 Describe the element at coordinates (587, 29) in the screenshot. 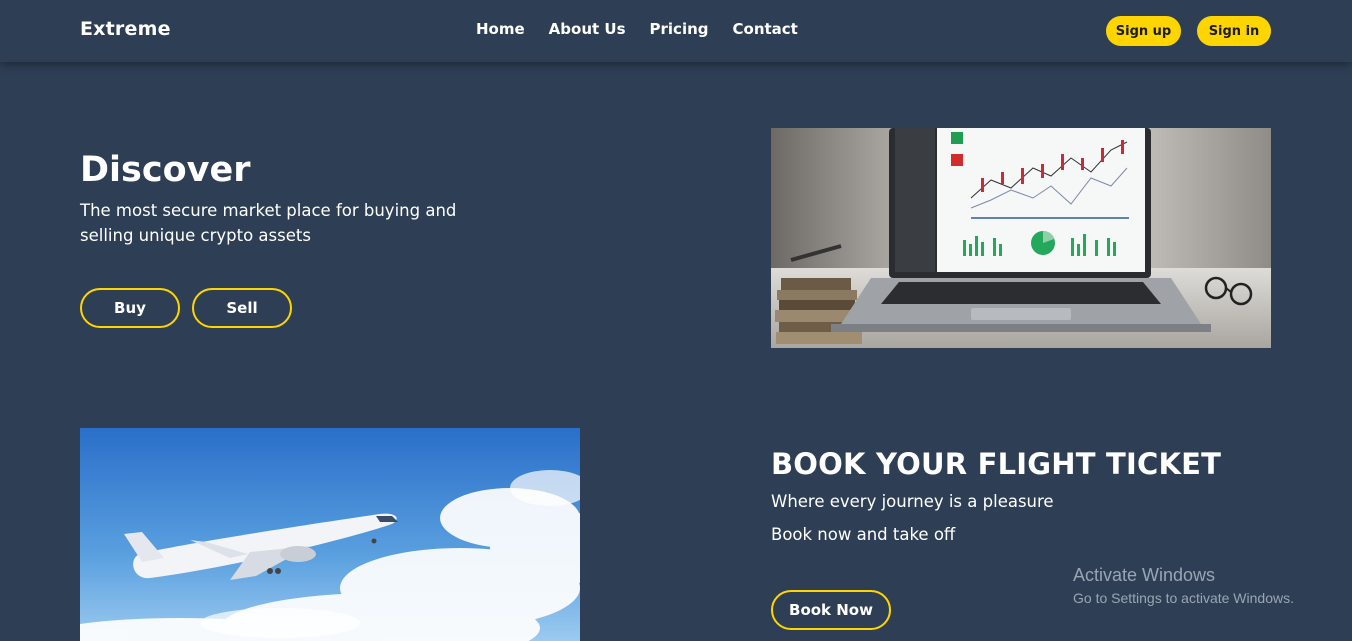

I see `nav-link-about-us: About Us` at that location.